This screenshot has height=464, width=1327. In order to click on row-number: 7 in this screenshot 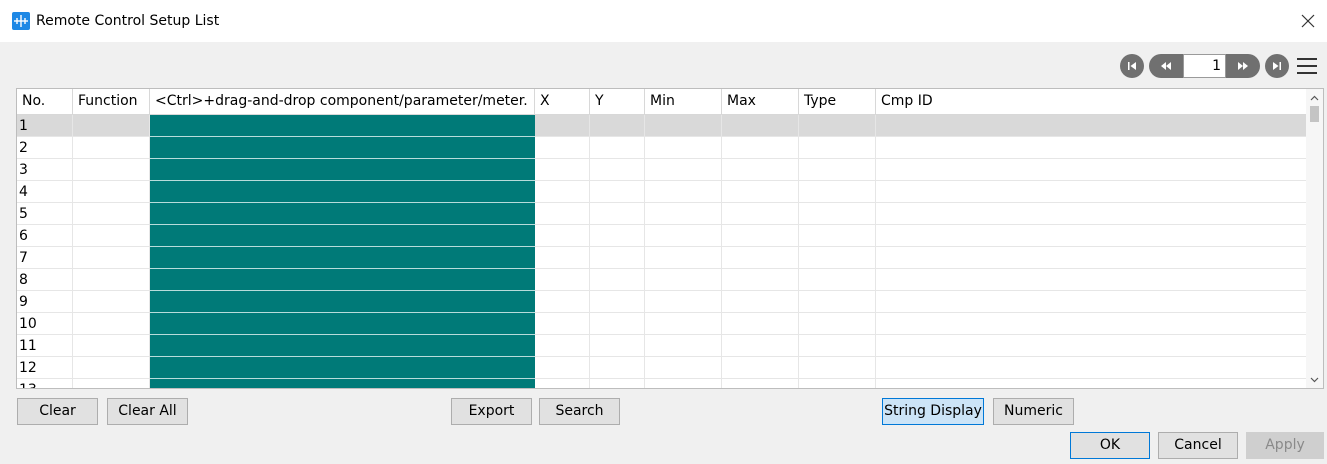, I will do `click(45, 258)`.